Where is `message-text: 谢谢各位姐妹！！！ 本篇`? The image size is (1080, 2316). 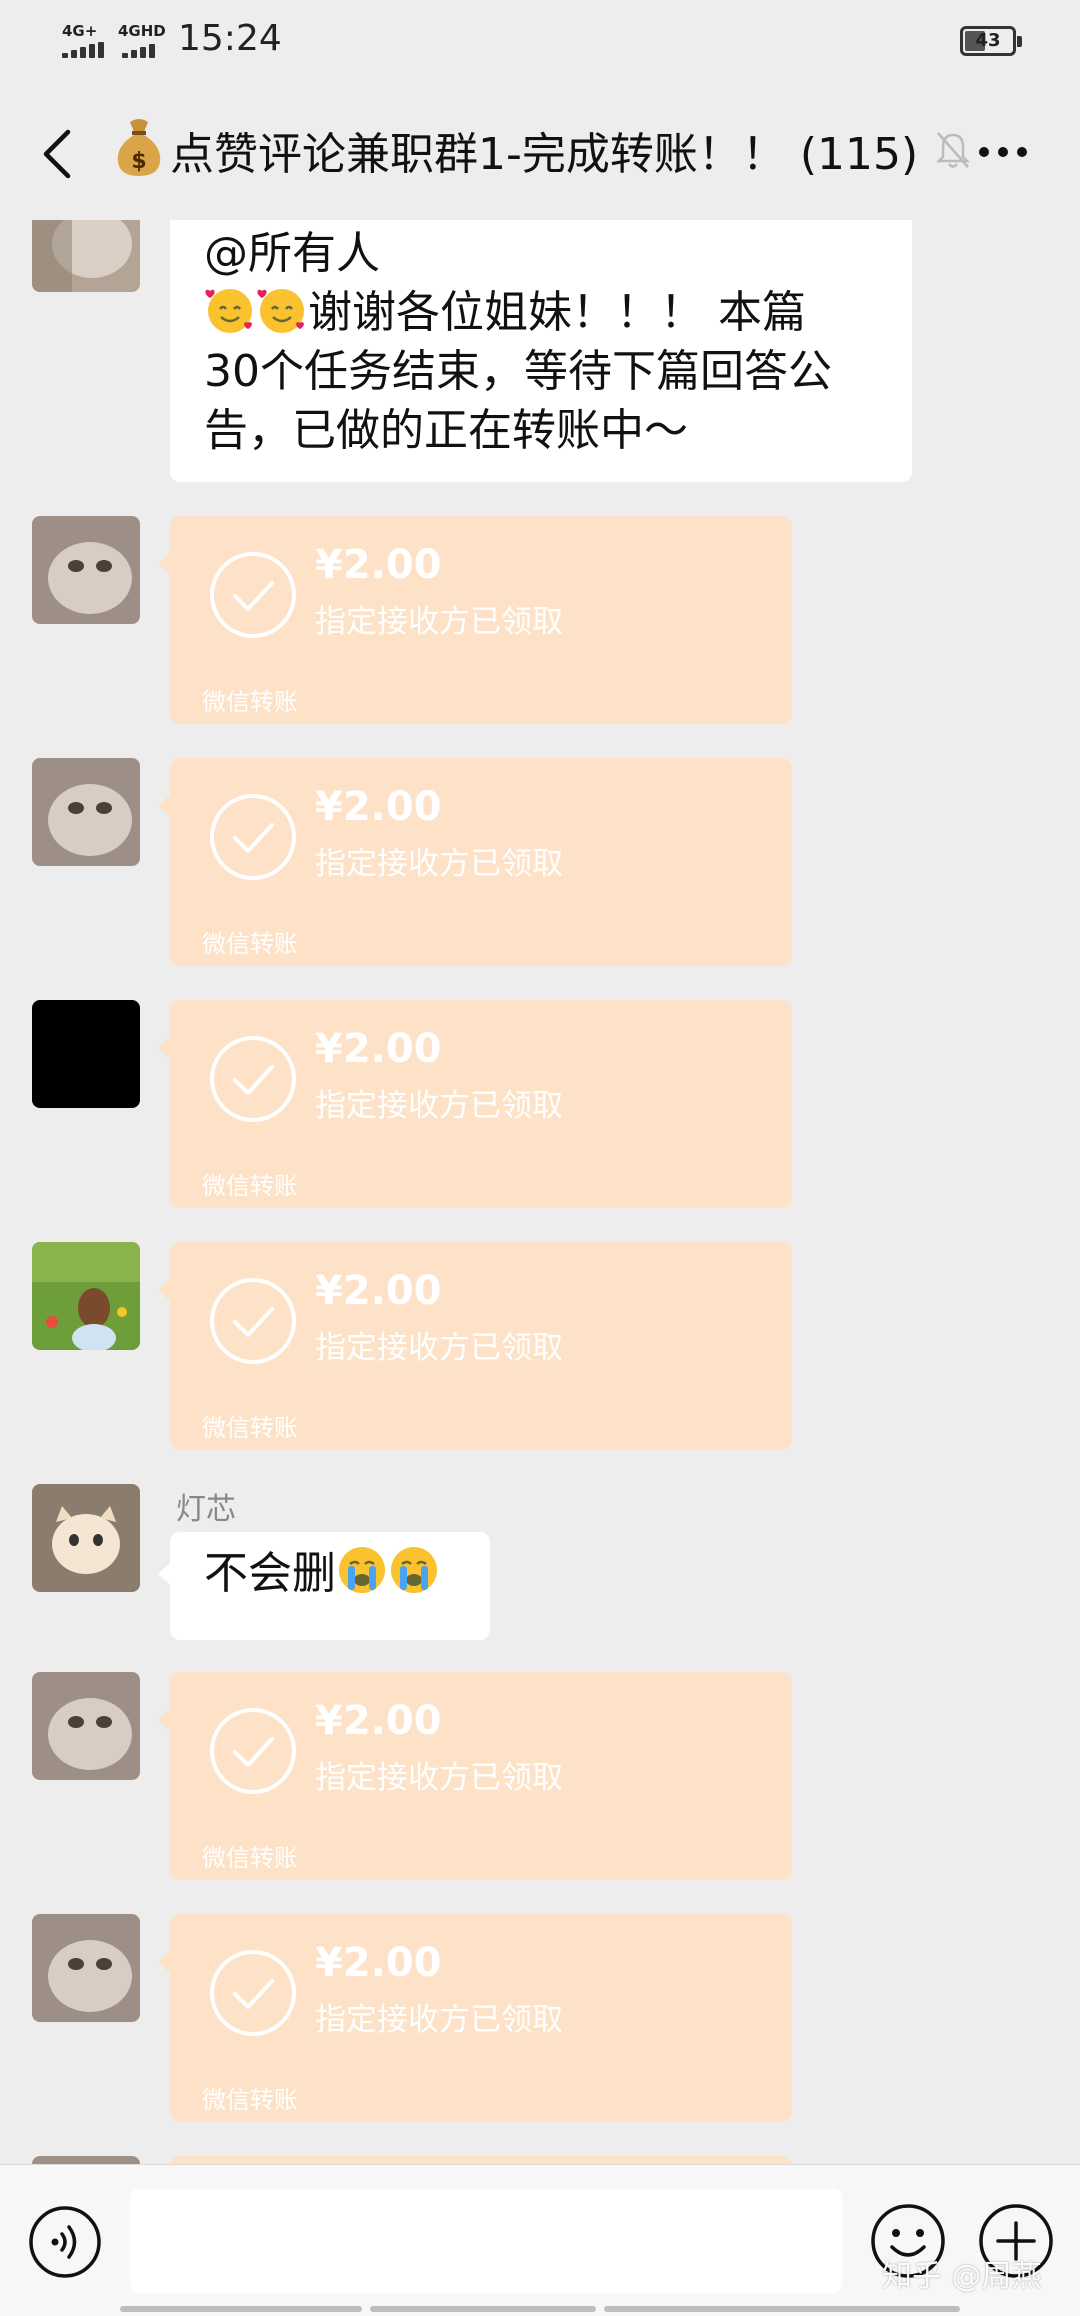 message-text: 谢谢各位姐妹！！！ 本篇 is located at coordinates (557, 312).